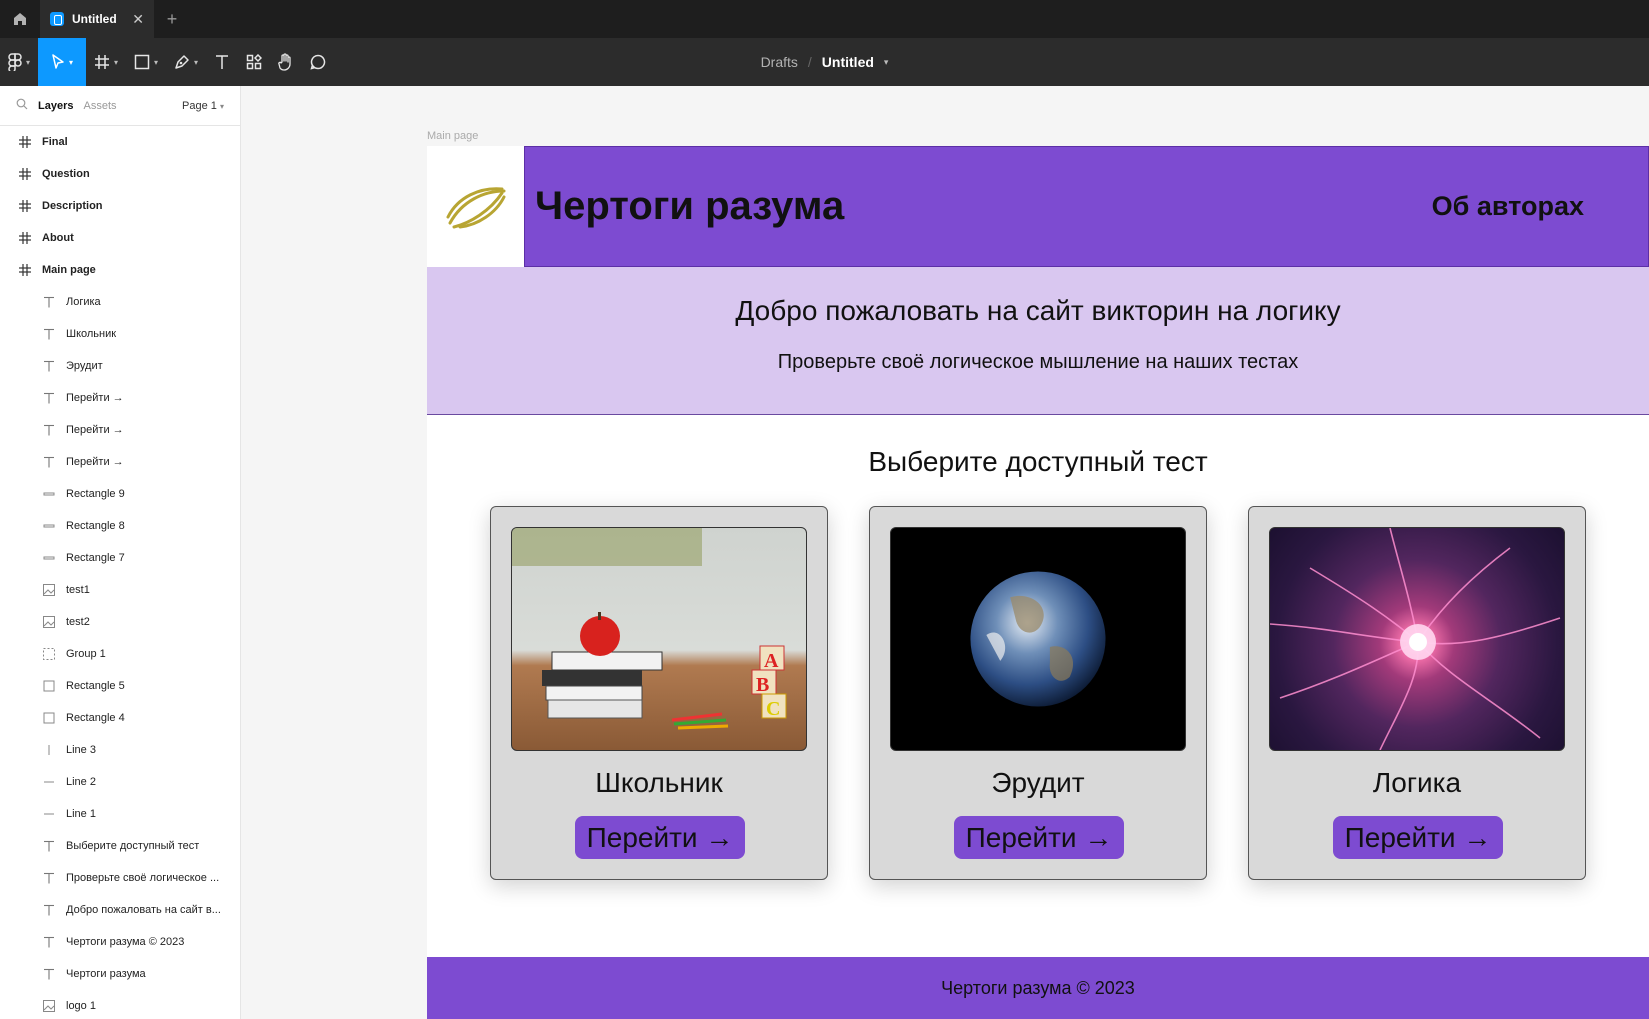  I want to click on logo-icon, so click(475, 207).